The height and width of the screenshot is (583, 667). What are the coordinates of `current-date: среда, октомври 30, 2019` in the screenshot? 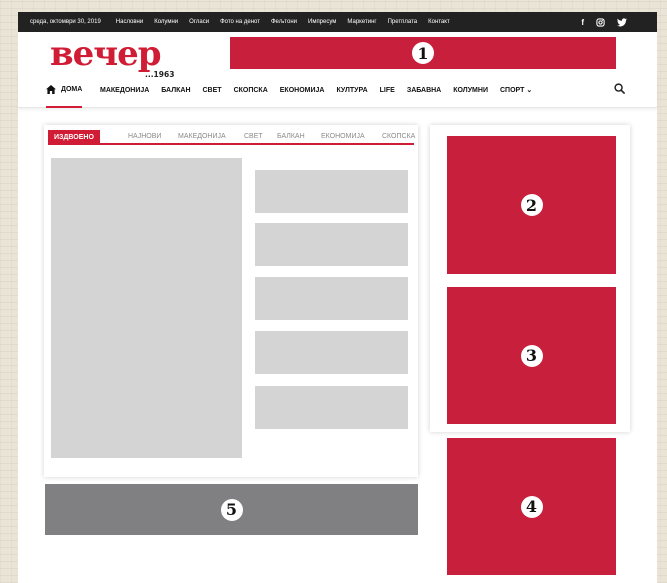 It's located at (65, 22).